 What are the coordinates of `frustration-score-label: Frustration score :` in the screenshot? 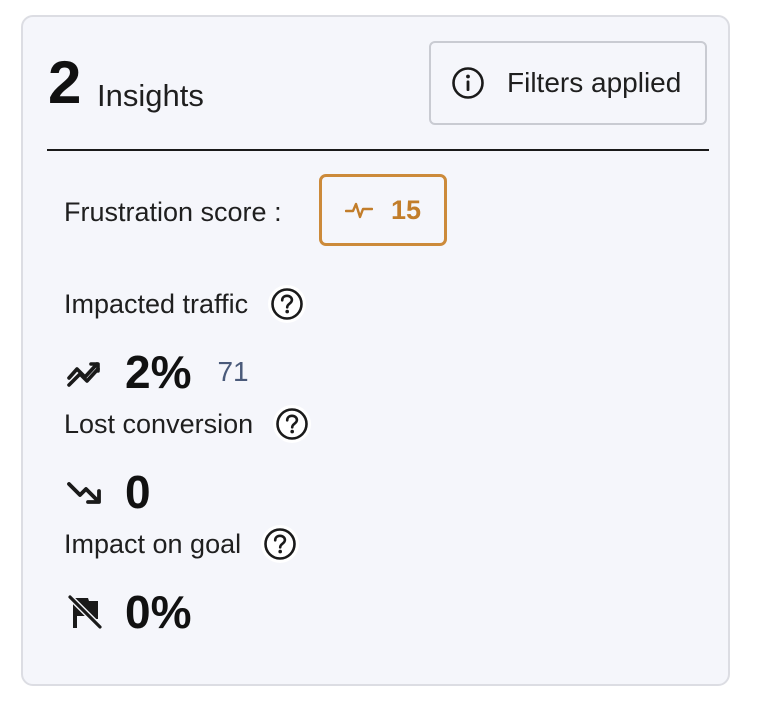 It's located at (173, 212).